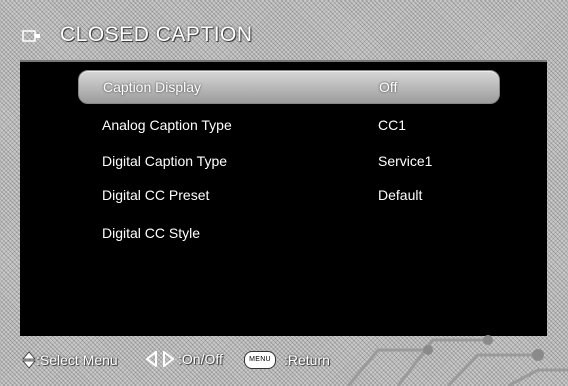 The width and height of the screenshot is (568, 386). What do you see at coordinates (156, 195) in the screenshot?
I see `menu-item-label: Digital CC Preset` at bounding box center [156, 195].